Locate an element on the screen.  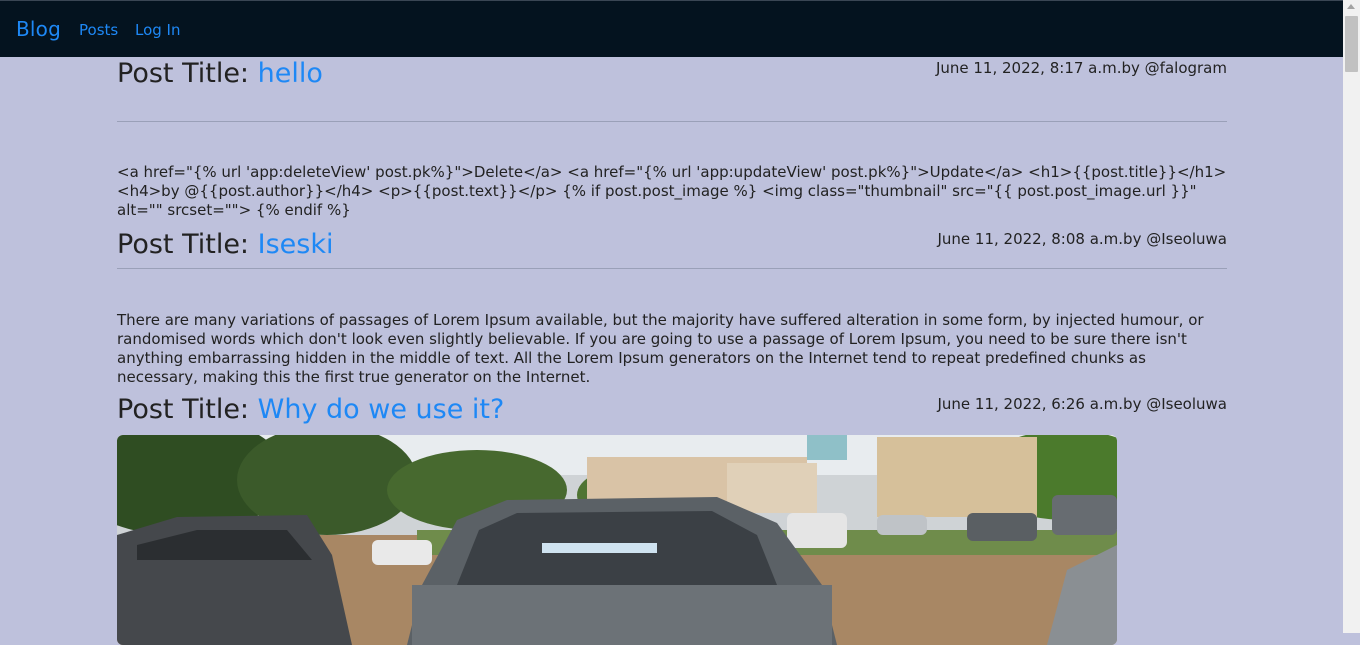
nav-link-login: Log In is located at coordinates (158, 30).